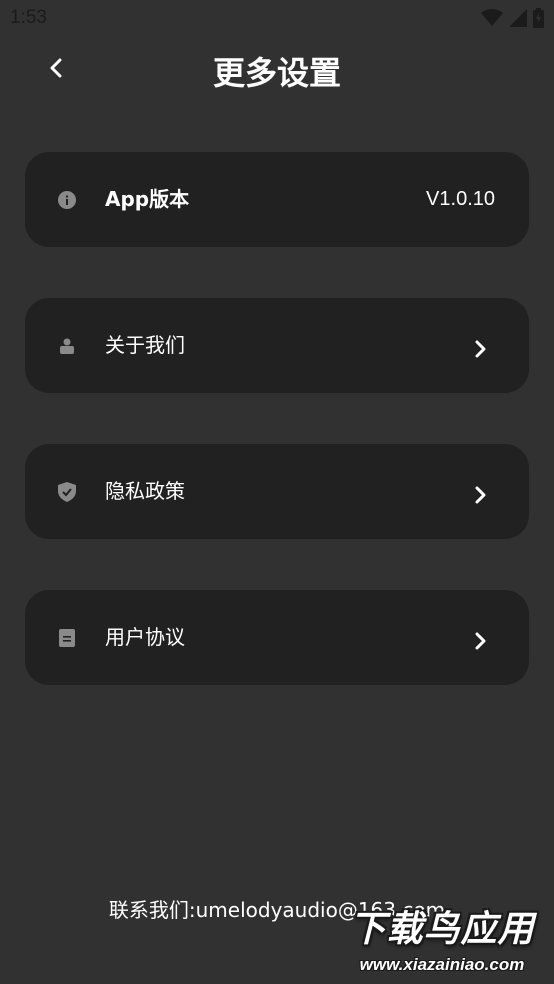 The image size is (554, 984). I want to click on app-version-value: V1.0.10, so click(460, 199).